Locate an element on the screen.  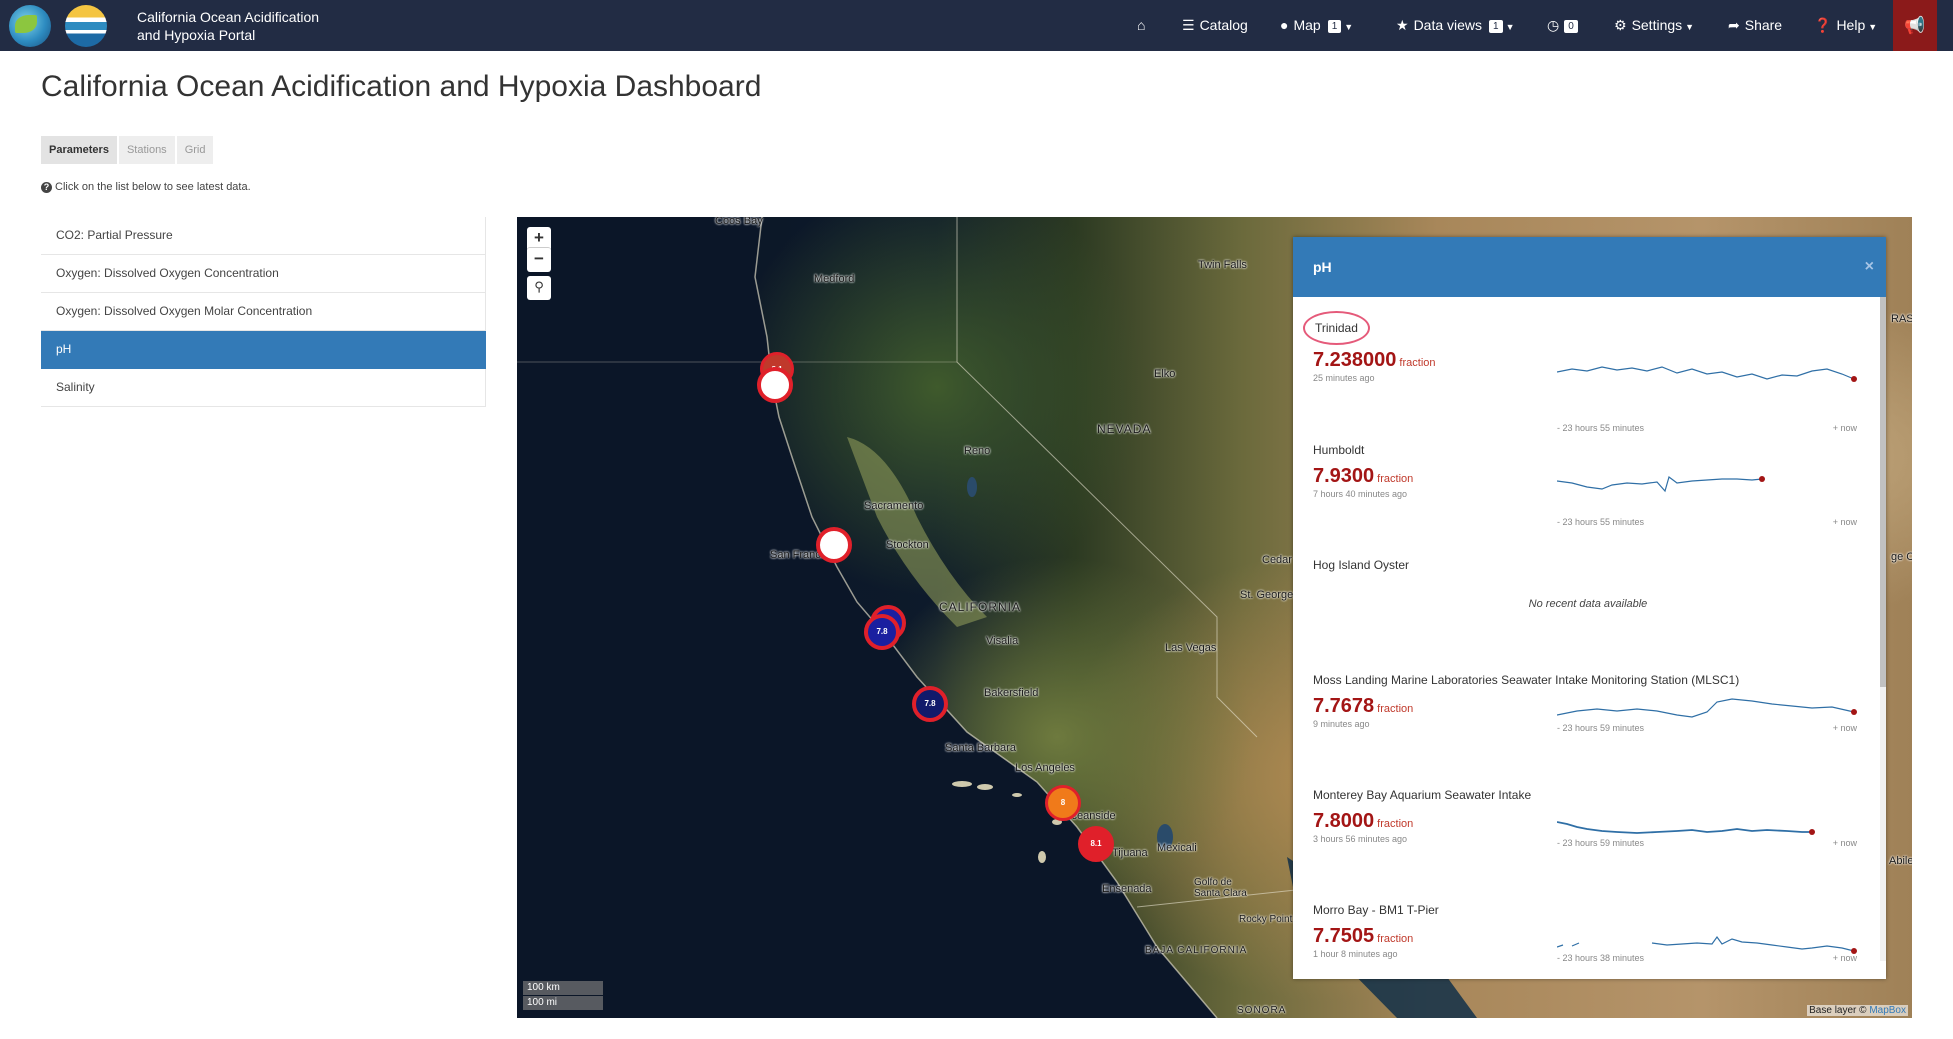
place-label: CALIFORNIA is located at coordinates (980, 607).